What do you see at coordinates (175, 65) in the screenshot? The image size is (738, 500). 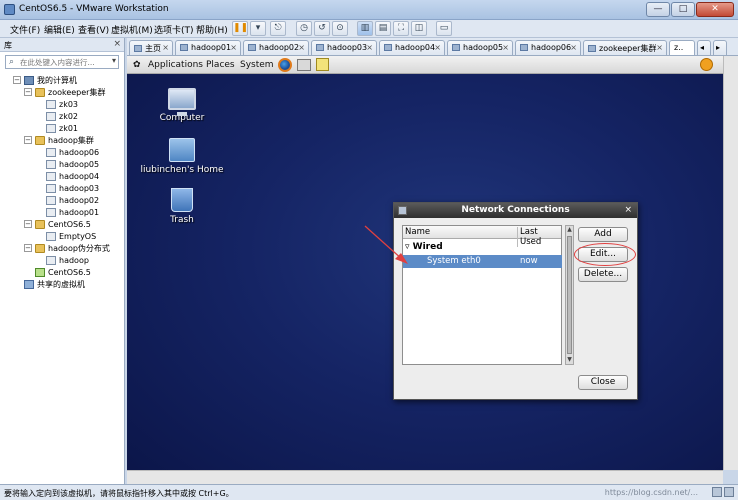 I see `menu-applications: Applications` at bounding box center [175, 65].